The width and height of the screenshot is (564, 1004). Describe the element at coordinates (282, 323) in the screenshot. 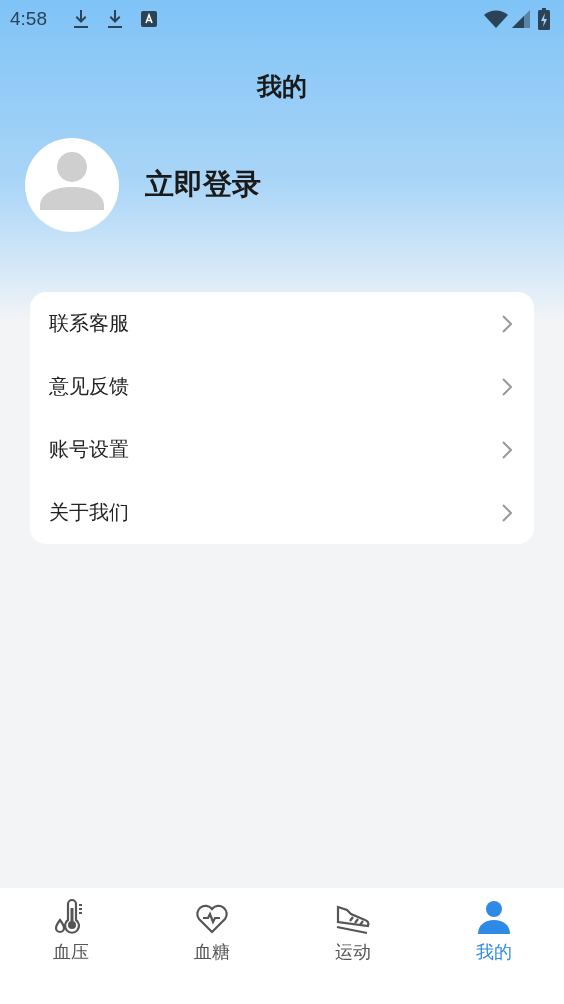

I see `menu-item: 联系客服` at that location.